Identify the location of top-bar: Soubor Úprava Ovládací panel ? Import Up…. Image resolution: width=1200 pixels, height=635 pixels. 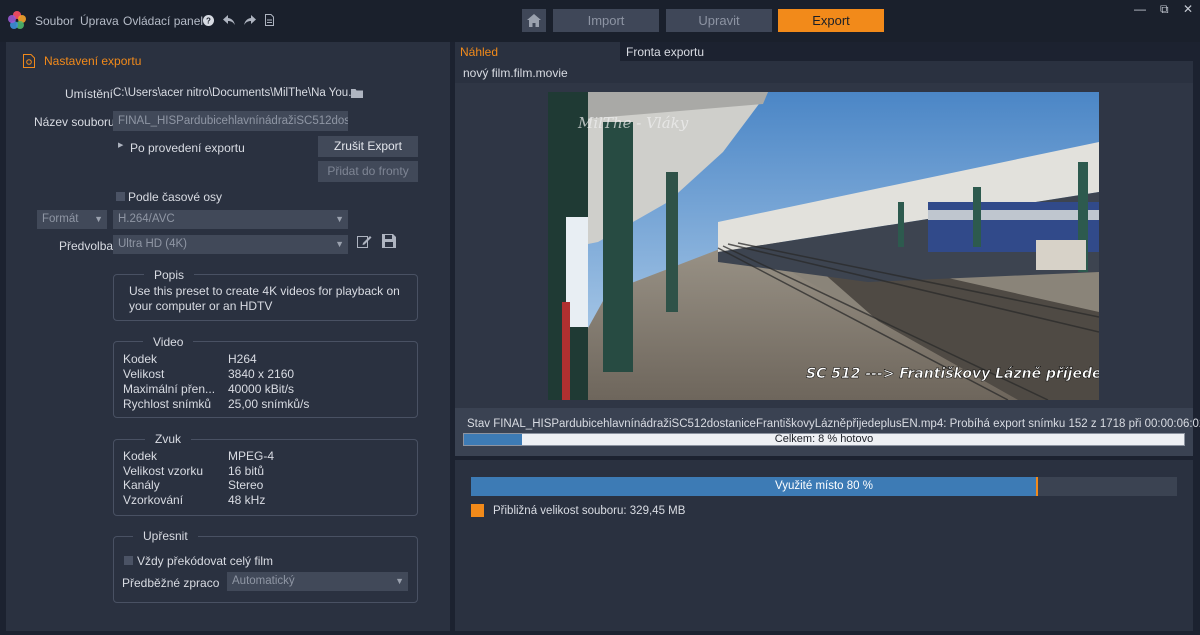
(600, 21).